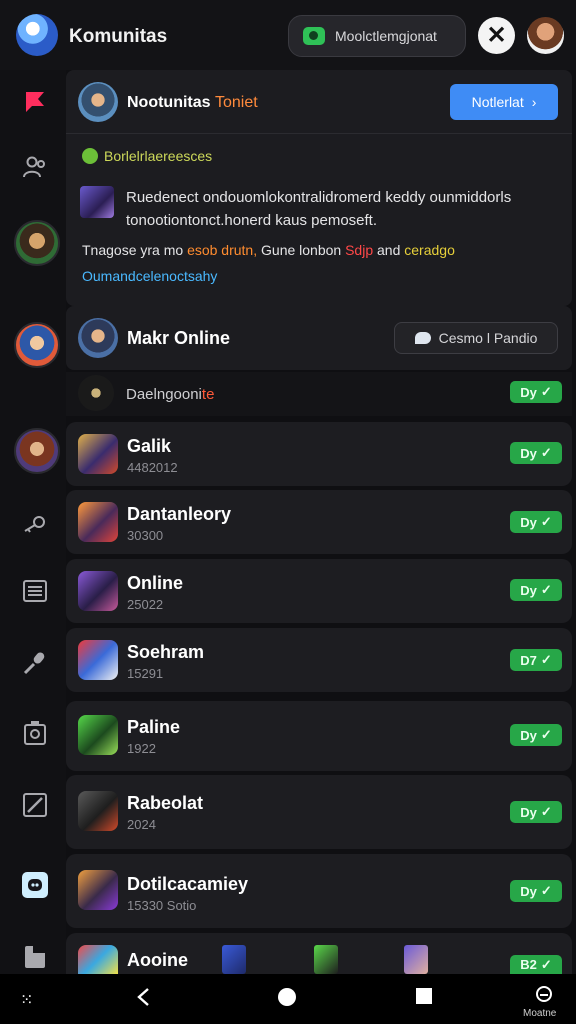  I want to click on chevron-right-icon: ›, so click(534, 102).